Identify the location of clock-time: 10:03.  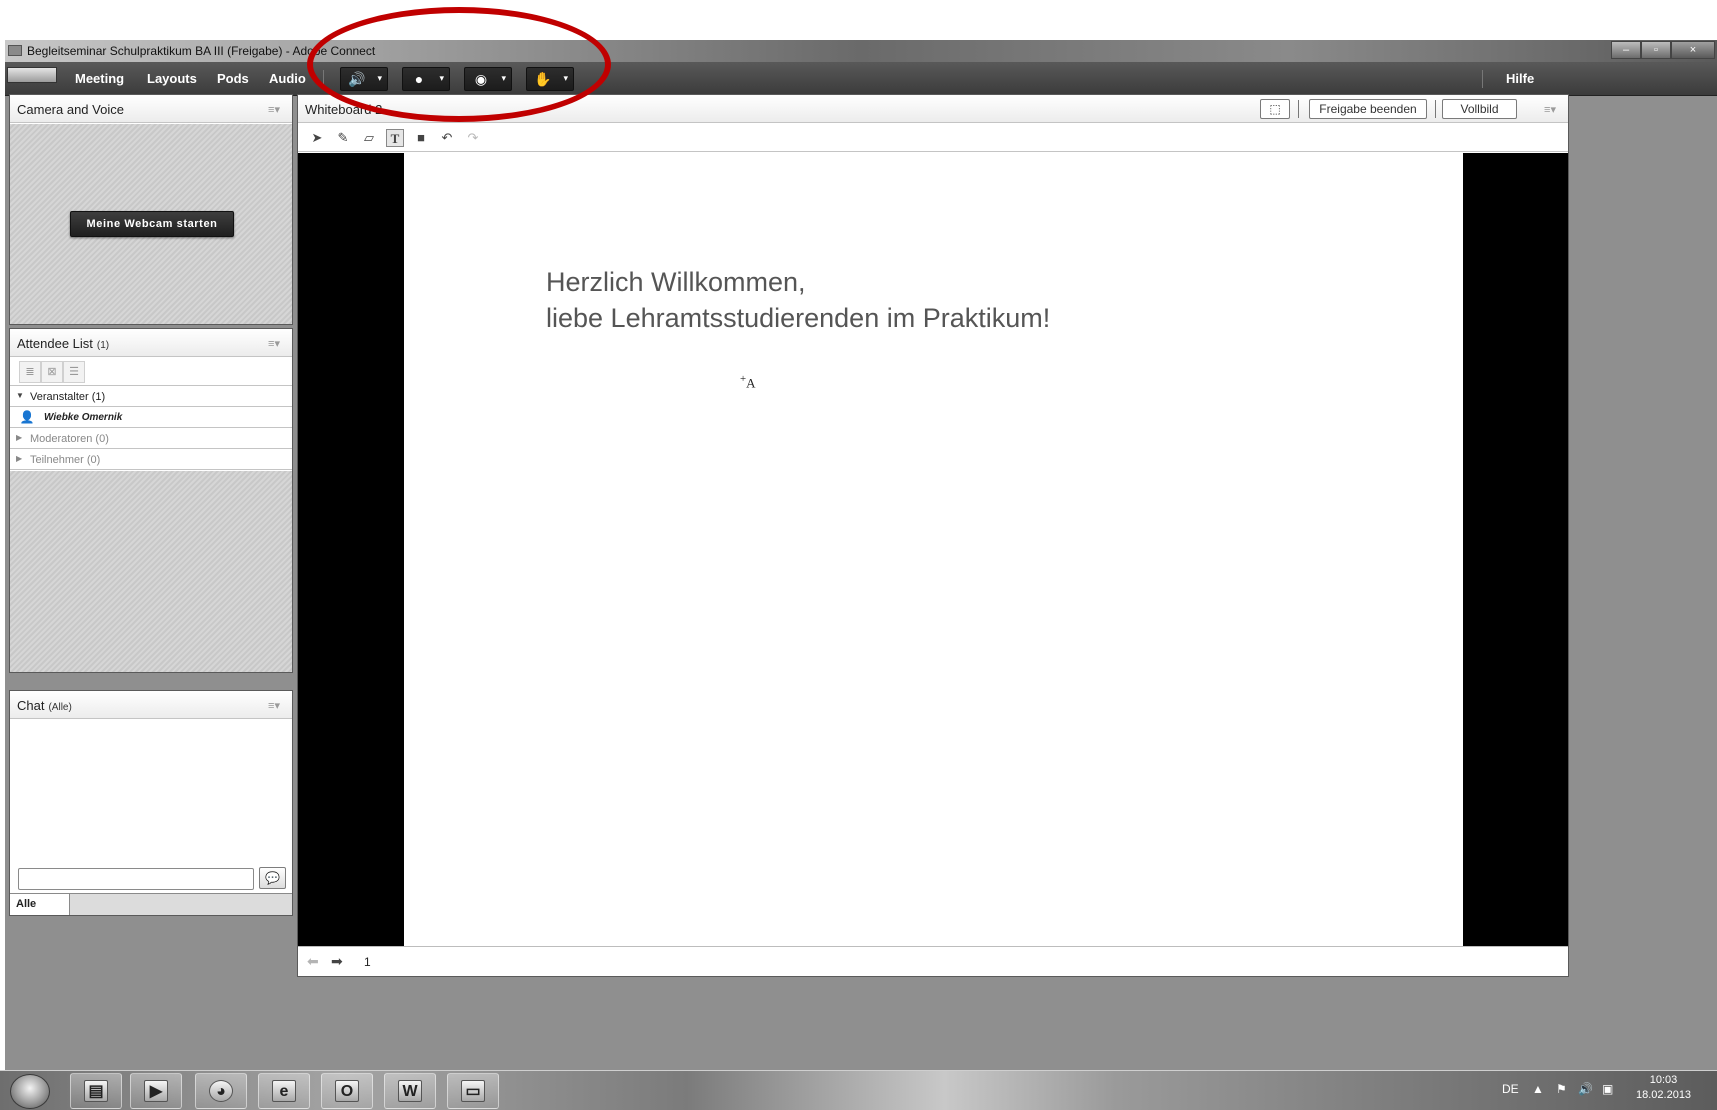
(1663, 1080).